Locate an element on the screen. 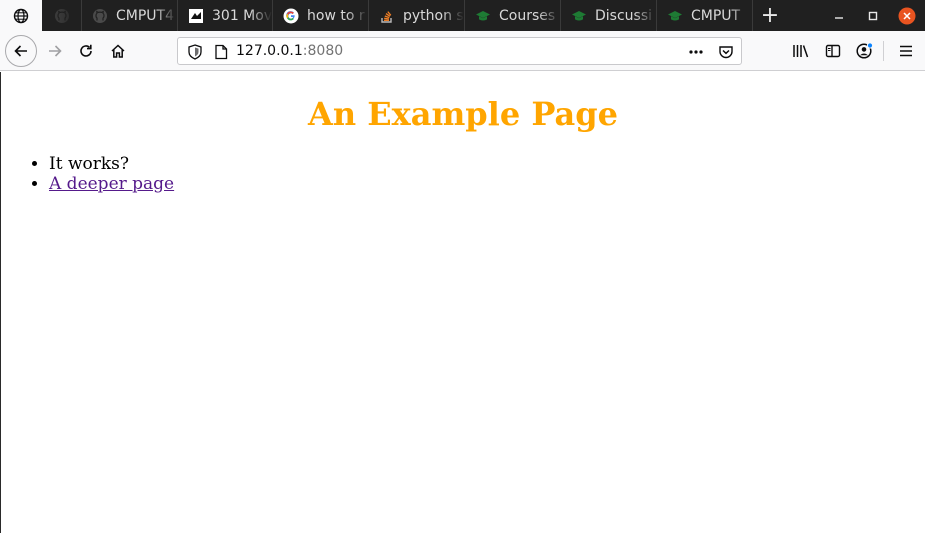 Image resolution: width=925 pixels, height=533 pixels. back-button is located at coordinates (21, 51).